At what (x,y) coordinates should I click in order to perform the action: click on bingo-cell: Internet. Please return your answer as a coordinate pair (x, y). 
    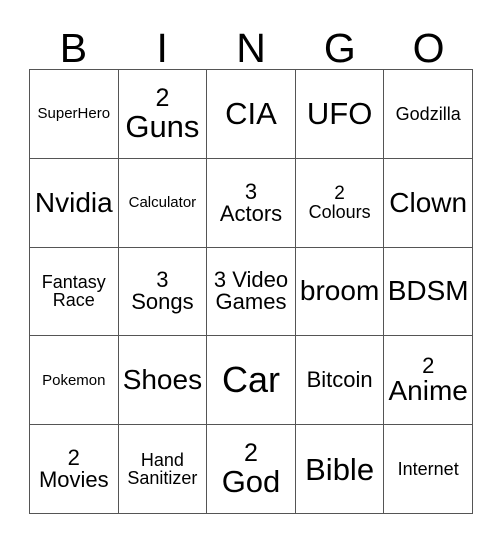
    Looking at the image, I should click on (428, 469).